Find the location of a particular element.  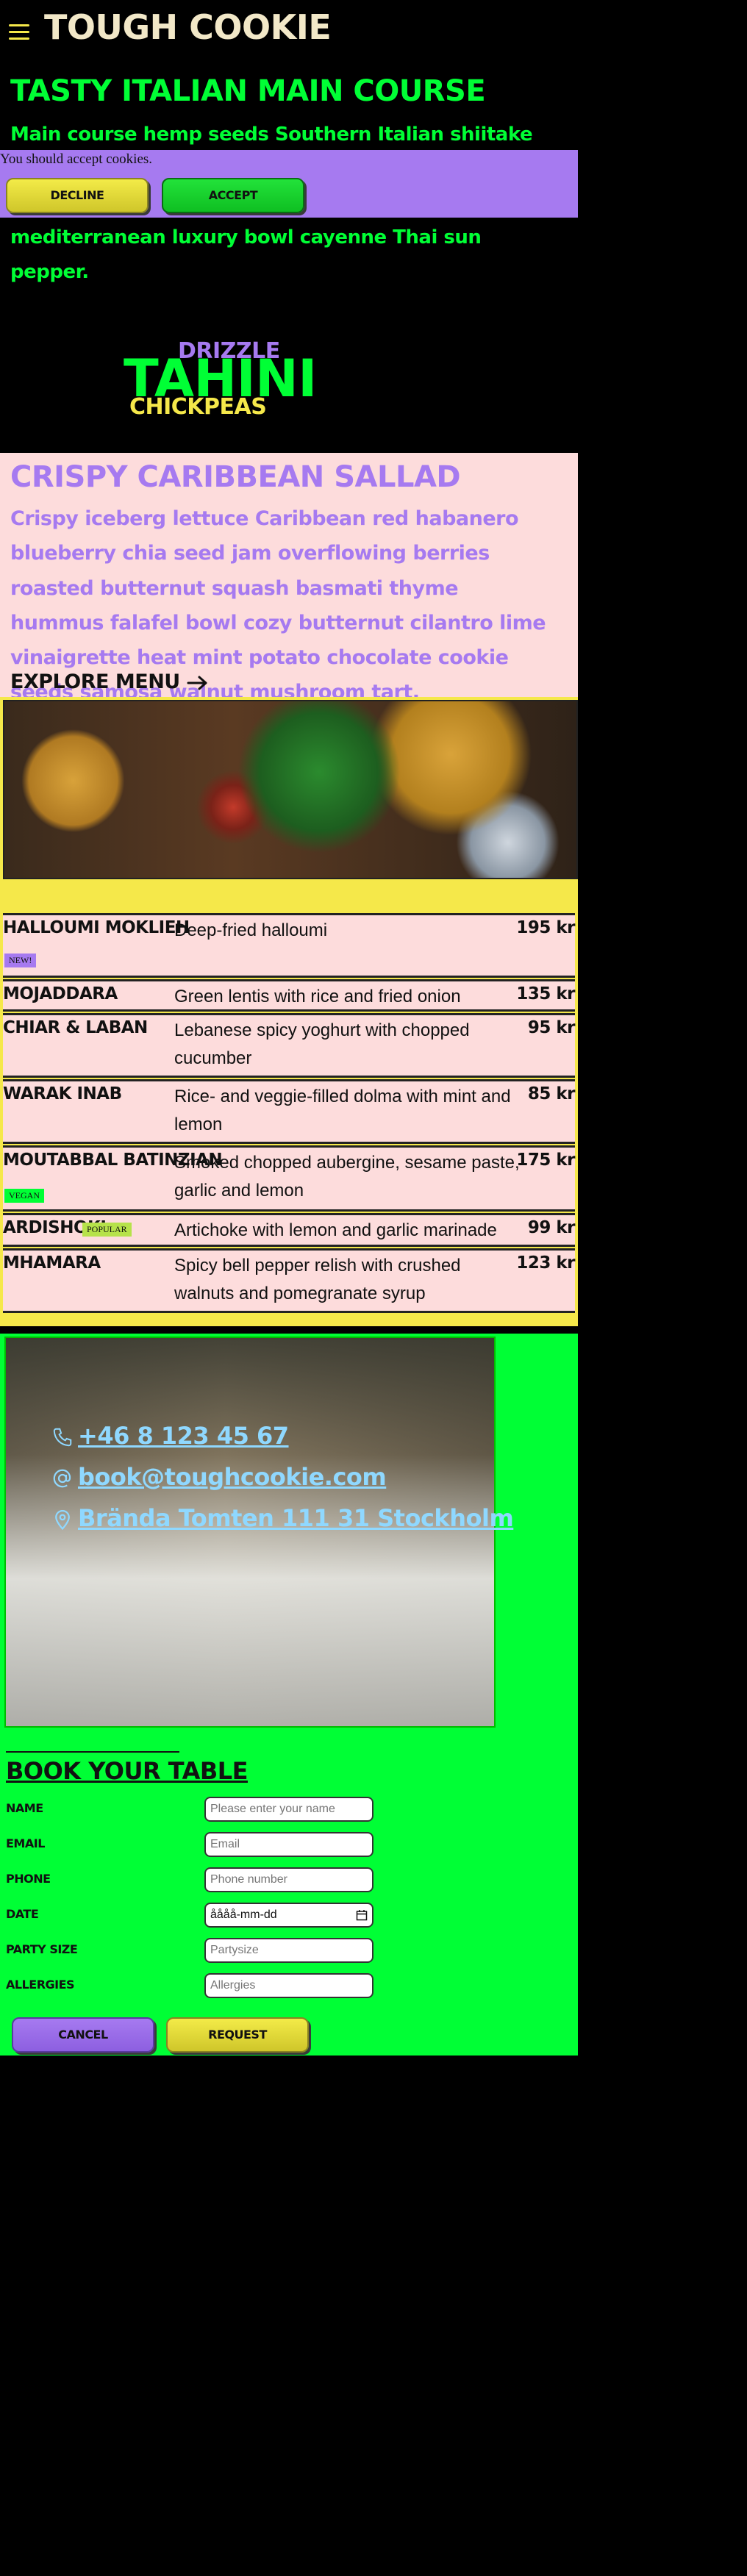

menu-item-price: 123 kr is located at coordinates (545, 1263).